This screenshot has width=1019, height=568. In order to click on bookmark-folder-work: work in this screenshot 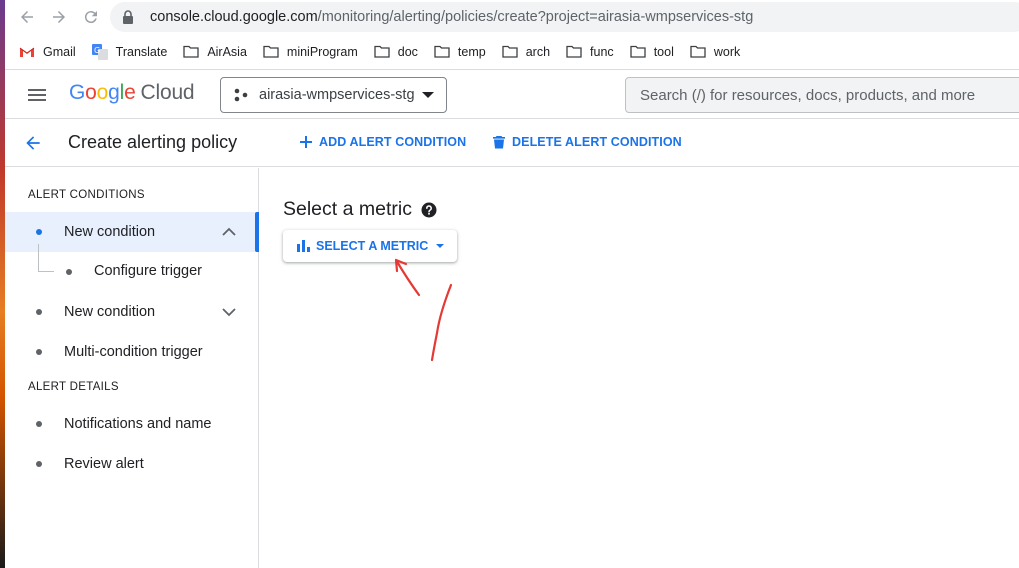, I will do `click(715, 52)`.